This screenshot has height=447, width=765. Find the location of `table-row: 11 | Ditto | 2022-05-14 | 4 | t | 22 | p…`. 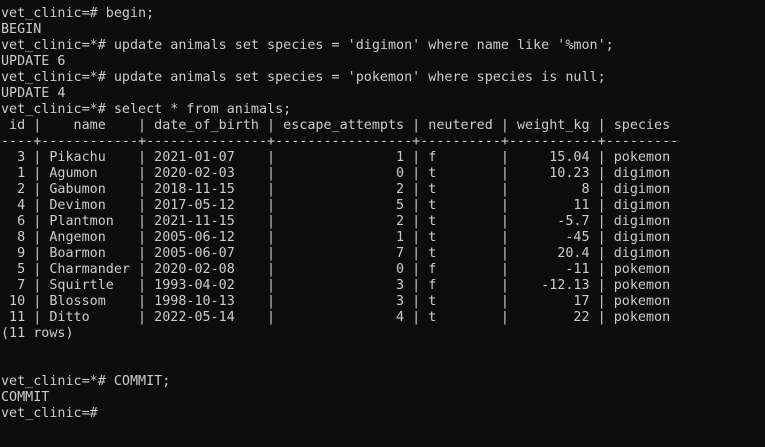

table-row: 11 | Ditto | 2022-05-14 | 4 | t | 22 | p… is located at coordinates (336, 317).